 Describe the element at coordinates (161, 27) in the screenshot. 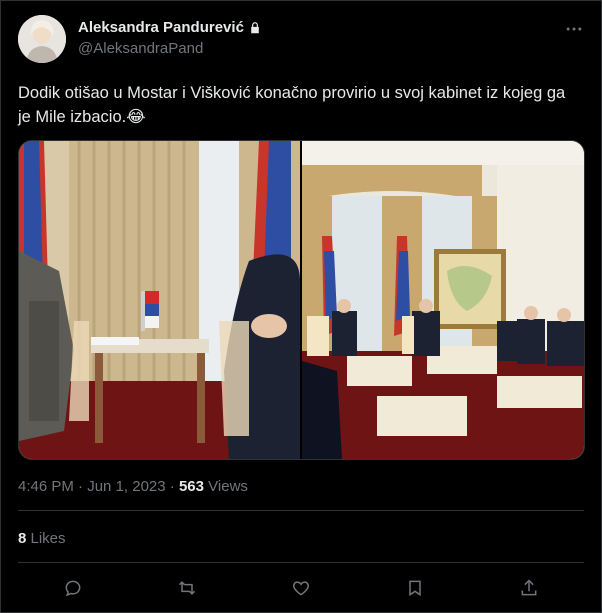

I see `author-name: Aleksandra Pandurević` at that location.